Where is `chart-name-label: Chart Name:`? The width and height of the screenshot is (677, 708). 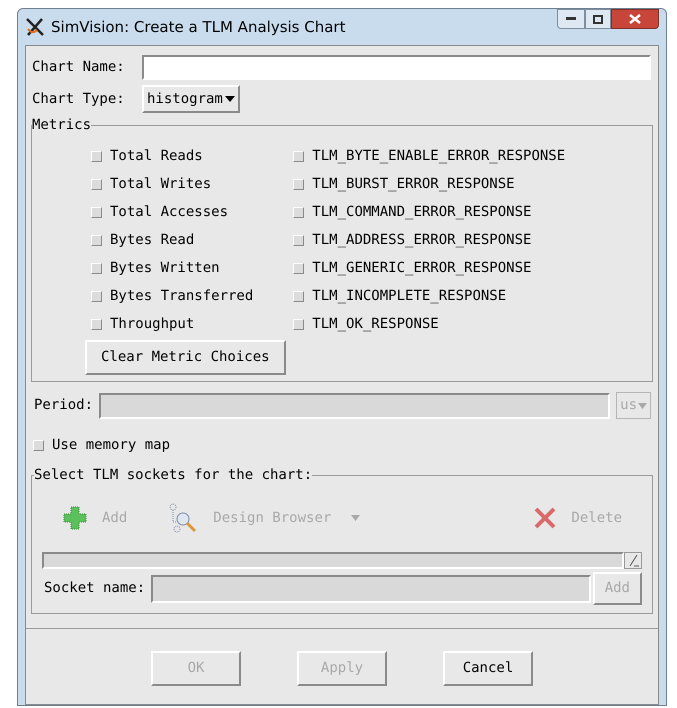
chart-name-label: Chart Name: is located at coordinates (79, 67).